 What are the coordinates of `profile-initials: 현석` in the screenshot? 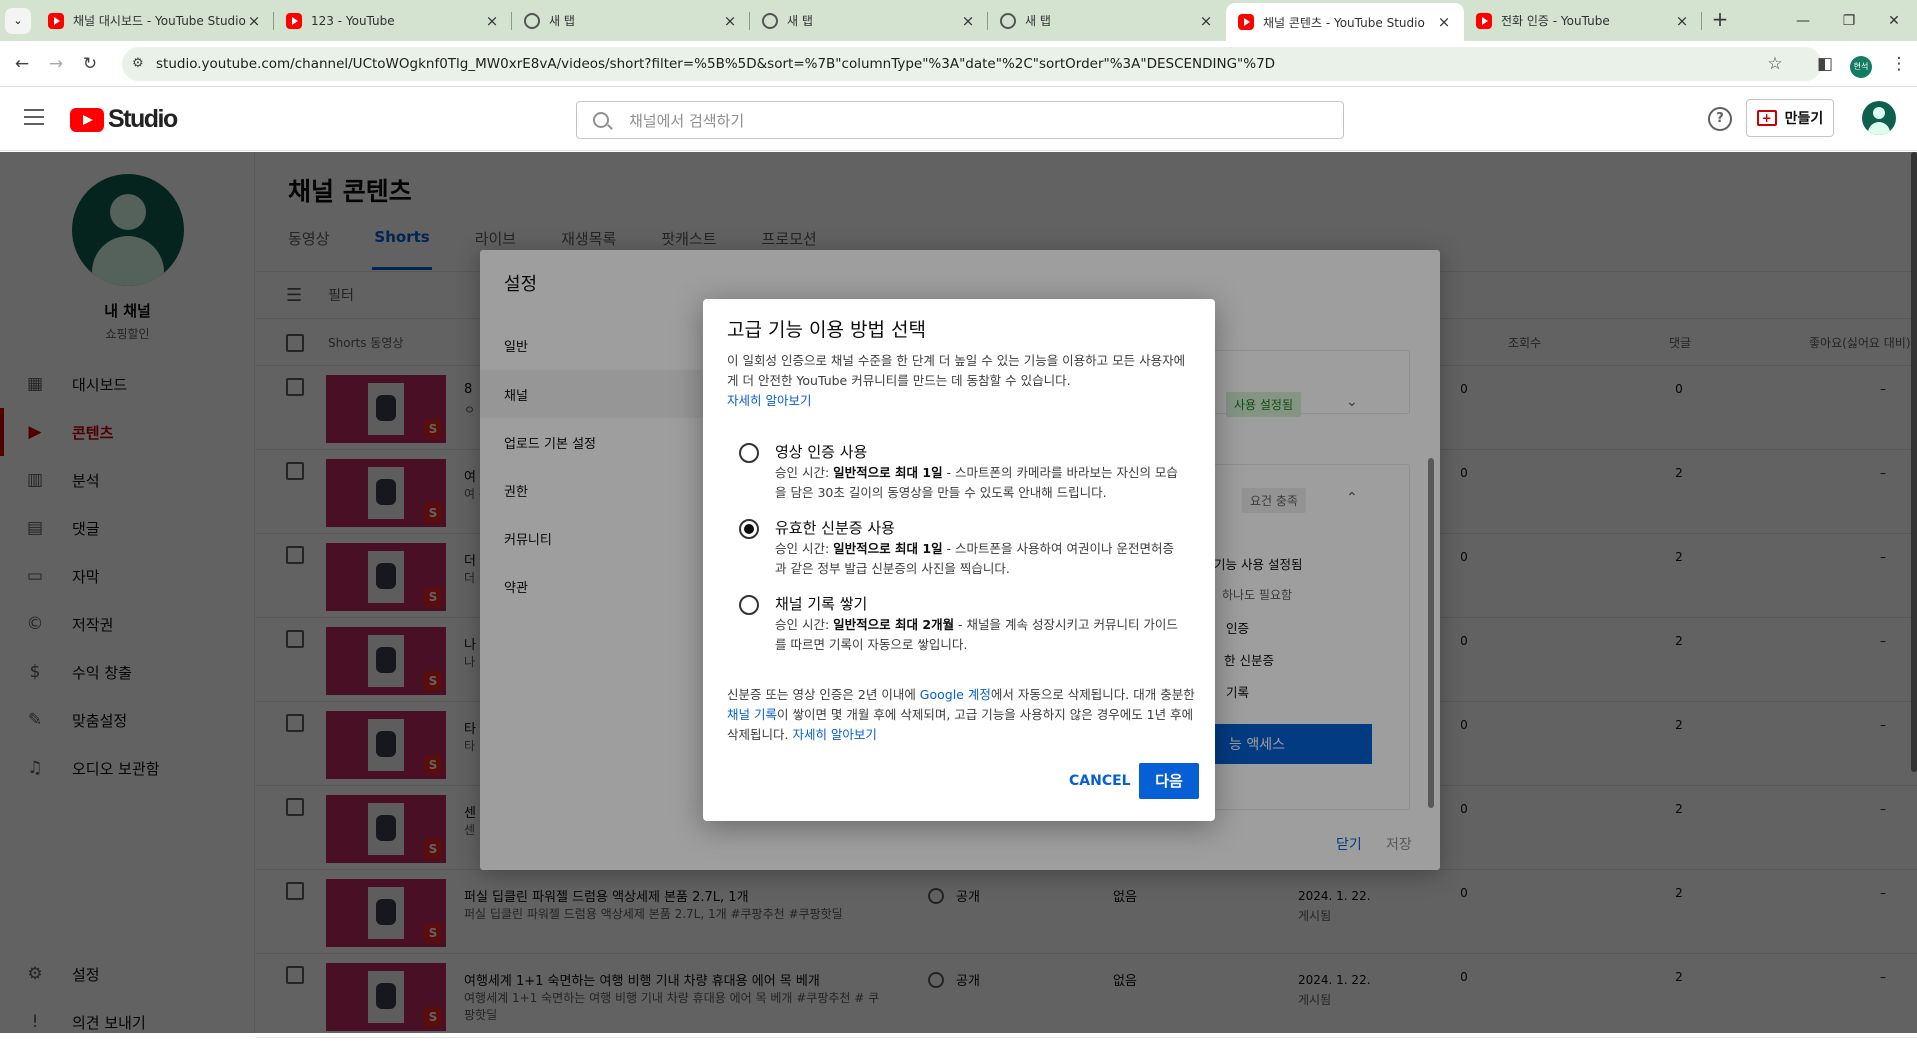 It's located at (1861, 67).